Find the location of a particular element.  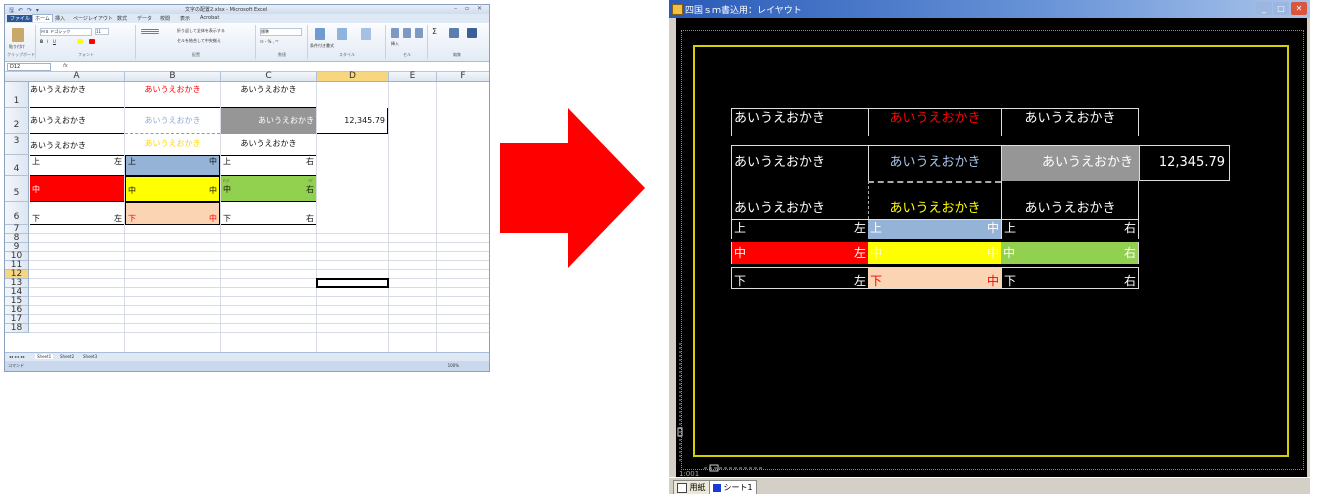

cad-cell-r5c3: 中 右 is located at coordinates (1070, 253).